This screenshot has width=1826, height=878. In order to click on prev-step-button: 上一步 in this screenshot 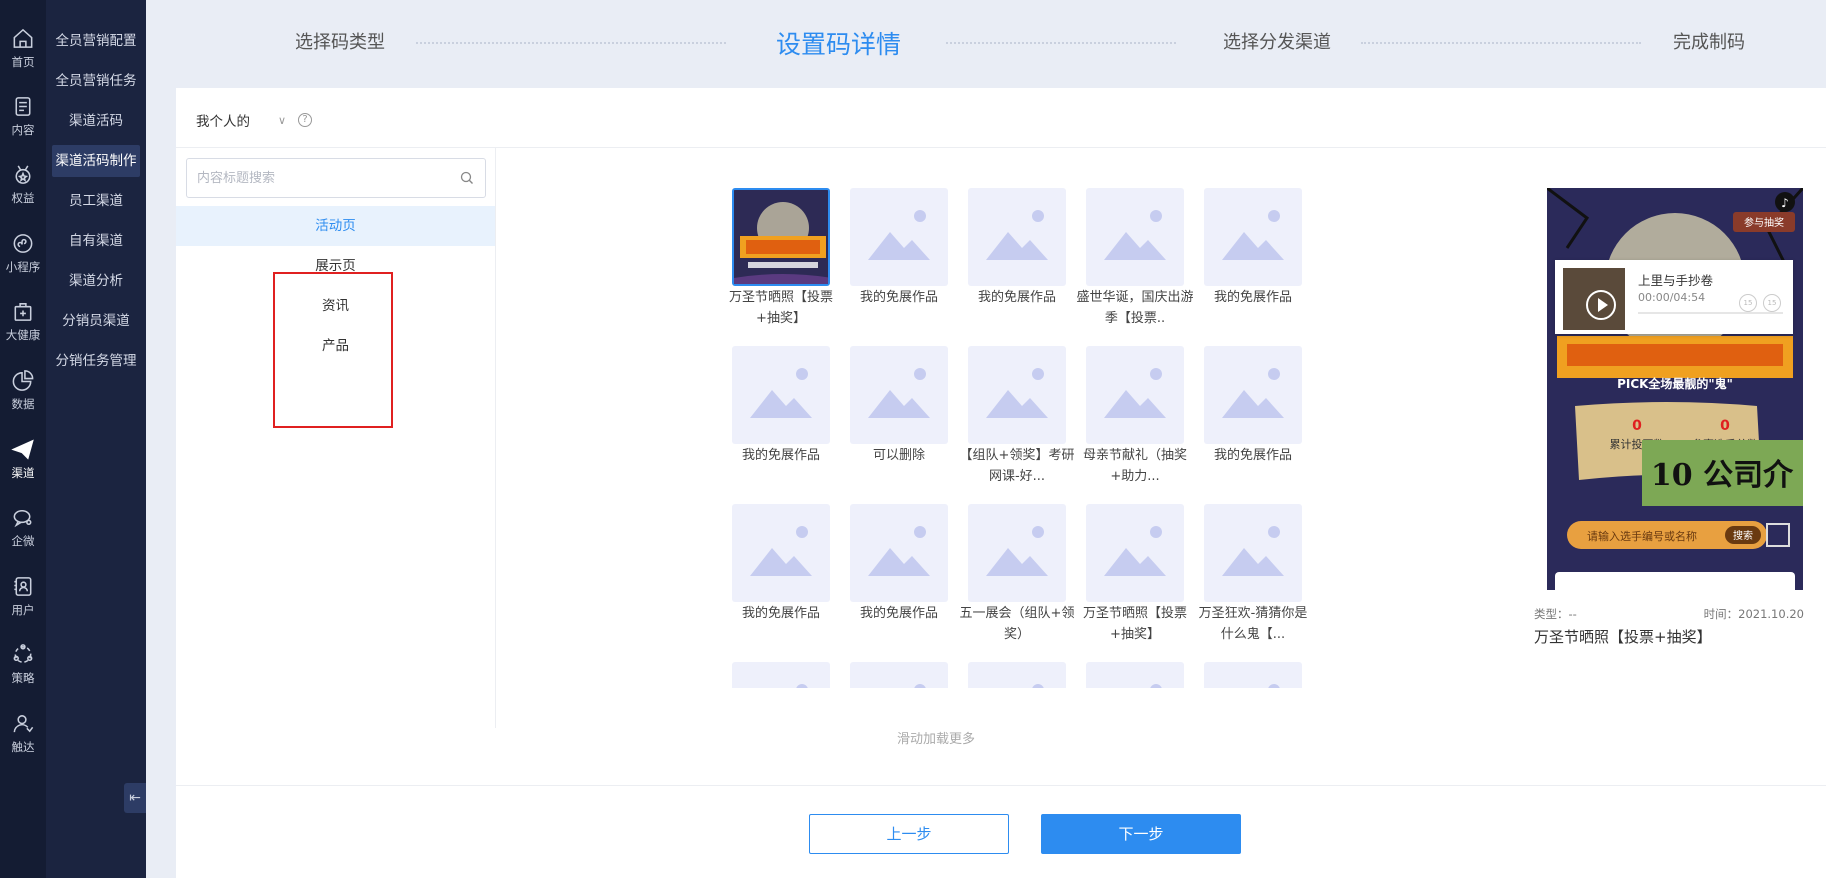, I will do `click(909, 834)`.